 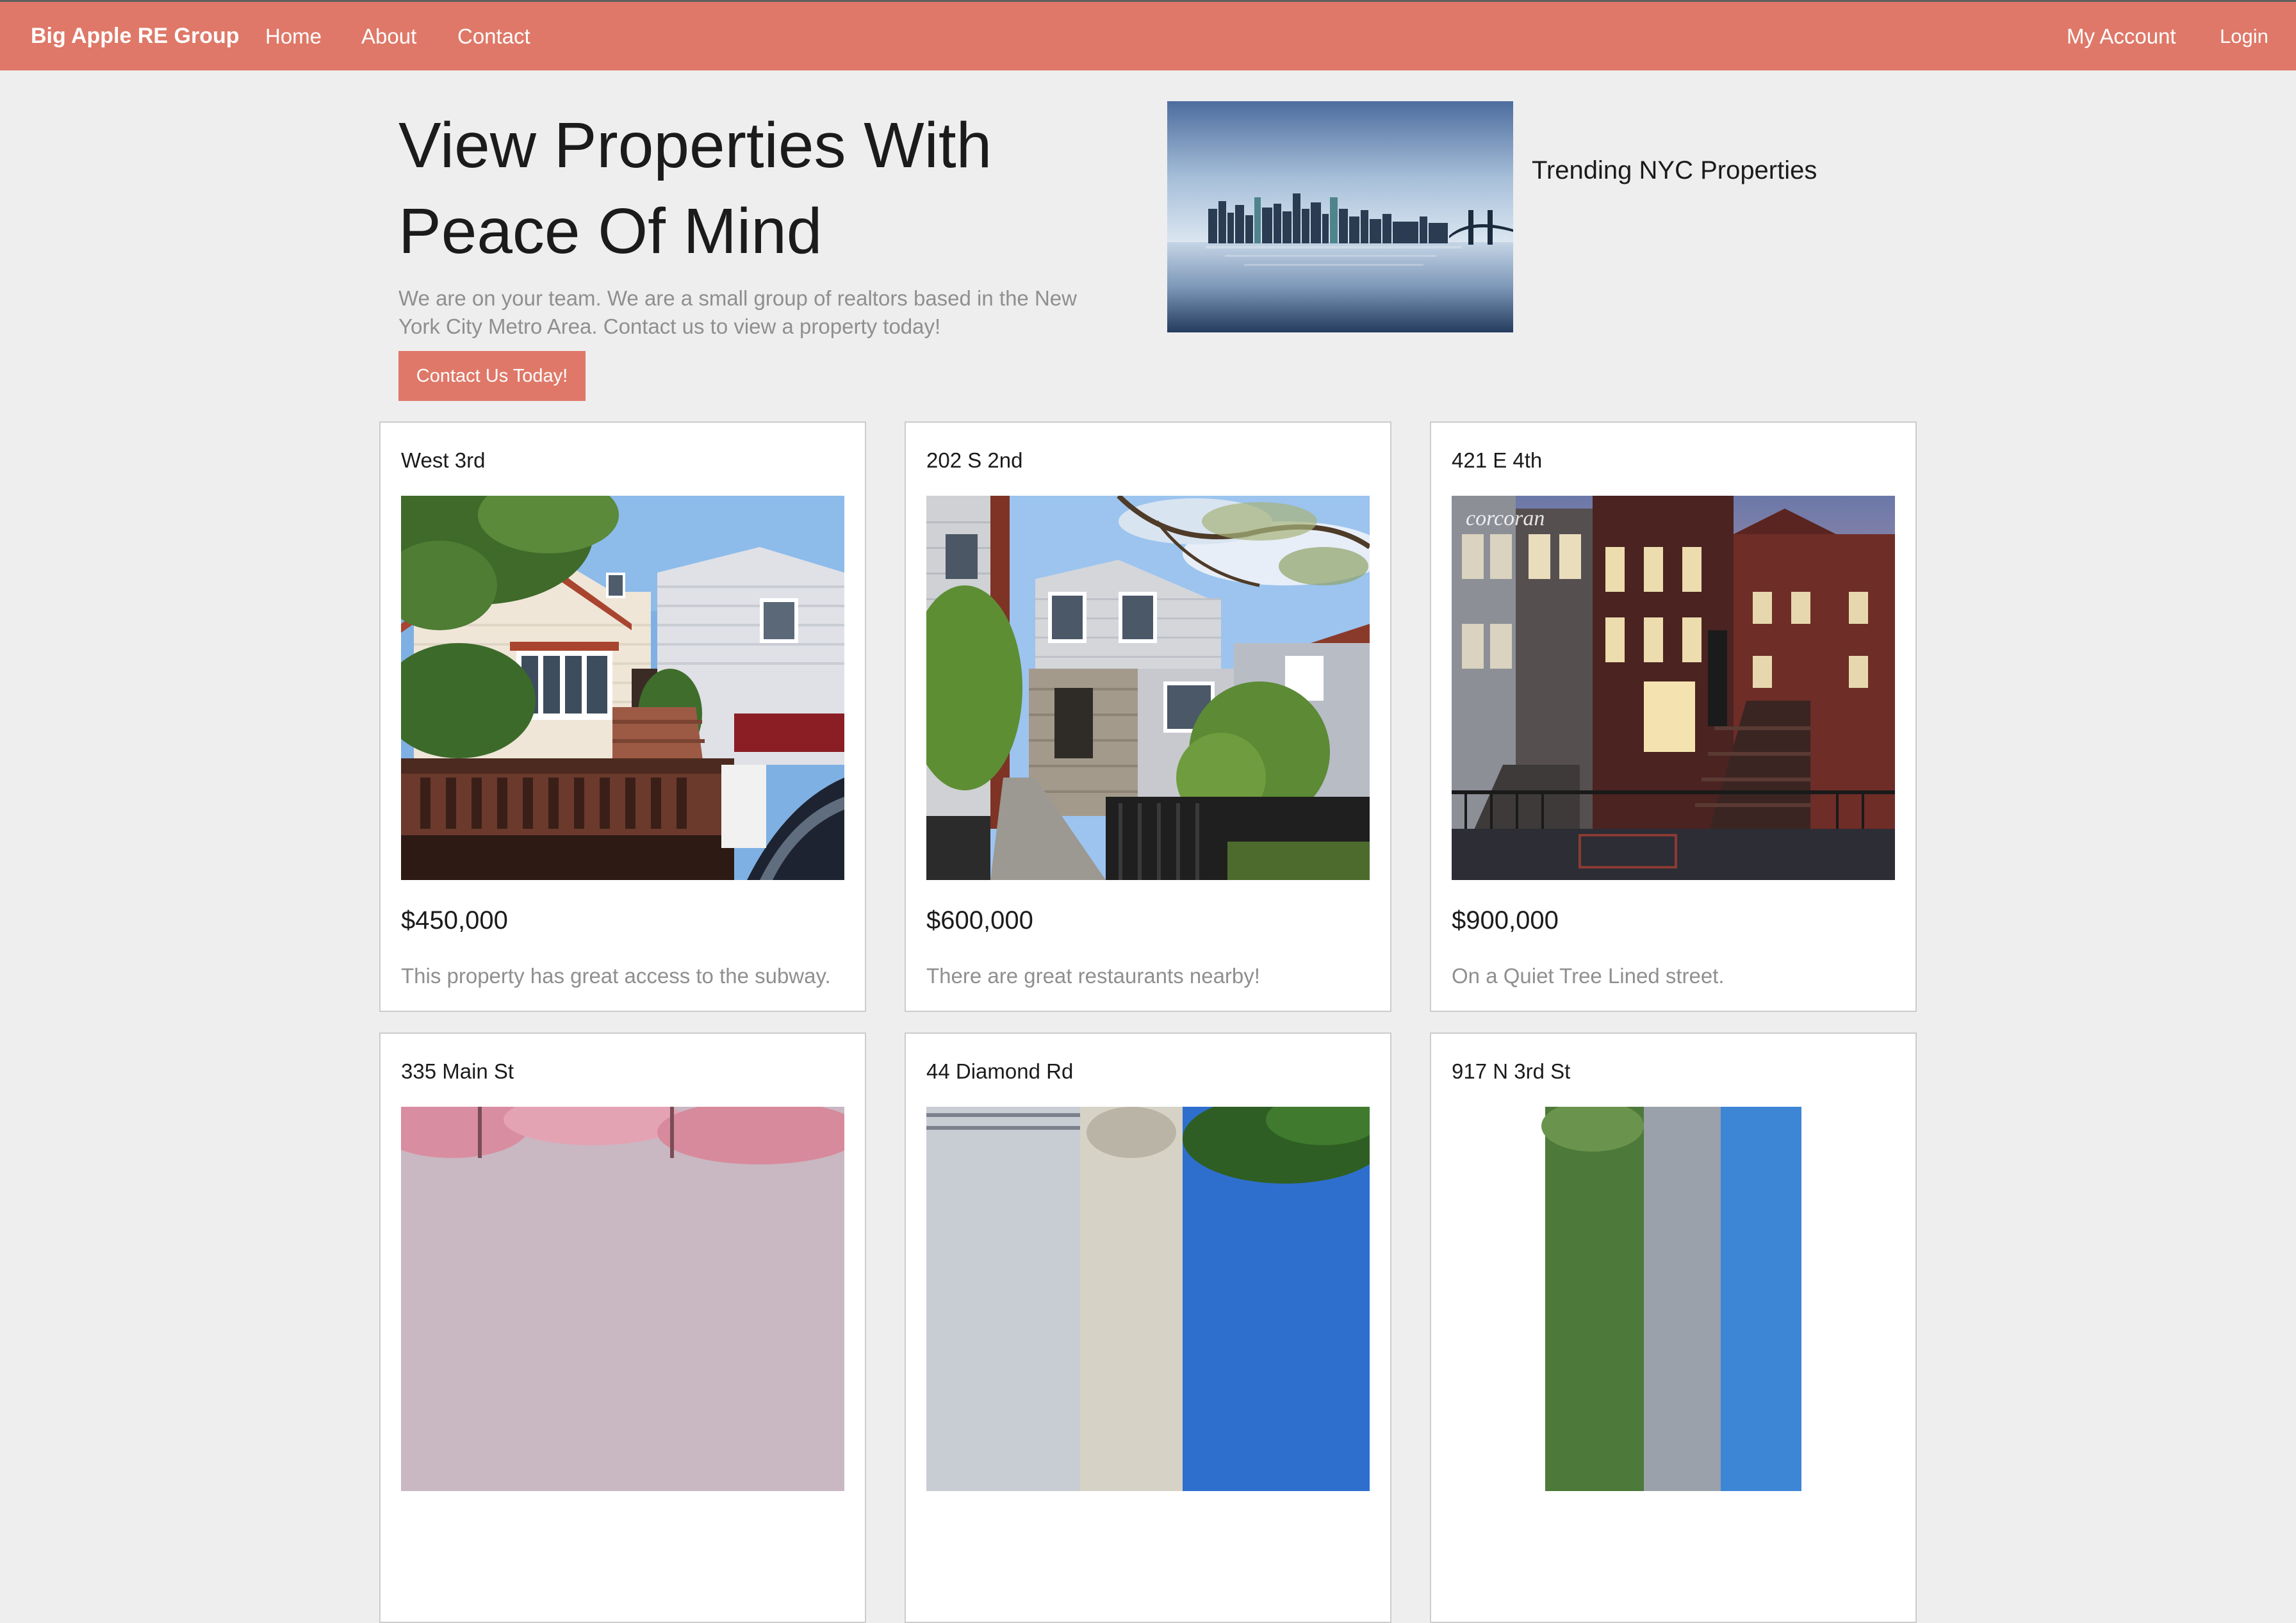 What do you see at coordinates (2121, 36) in the screenshot?
I see `my-account-link: My Account` at bounding box center [2121, 36].